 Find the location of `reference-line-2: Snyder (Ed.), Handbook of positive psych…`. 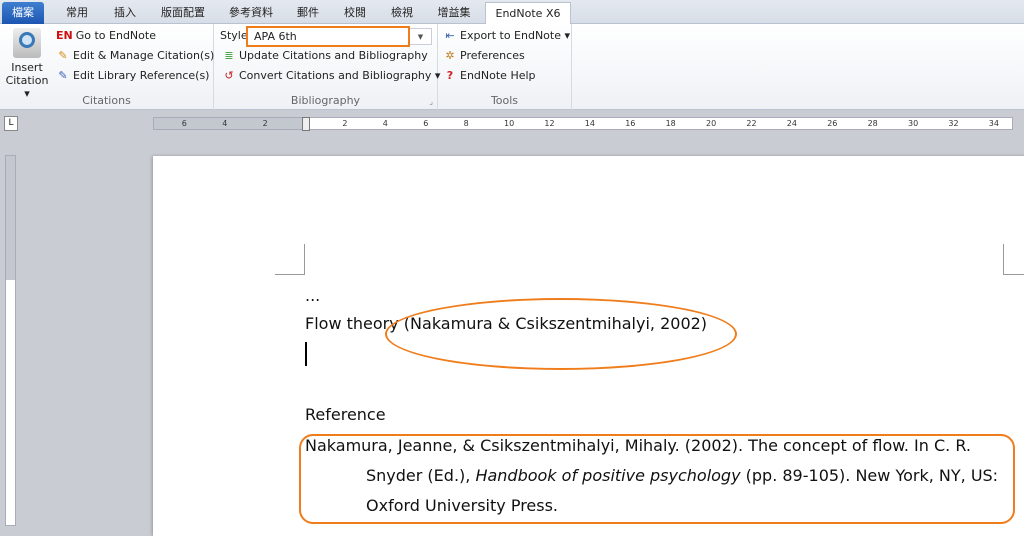

reference-line-2: Snyder (Ed.), Handbook of positive psych… is located at coordinates (682, 475).